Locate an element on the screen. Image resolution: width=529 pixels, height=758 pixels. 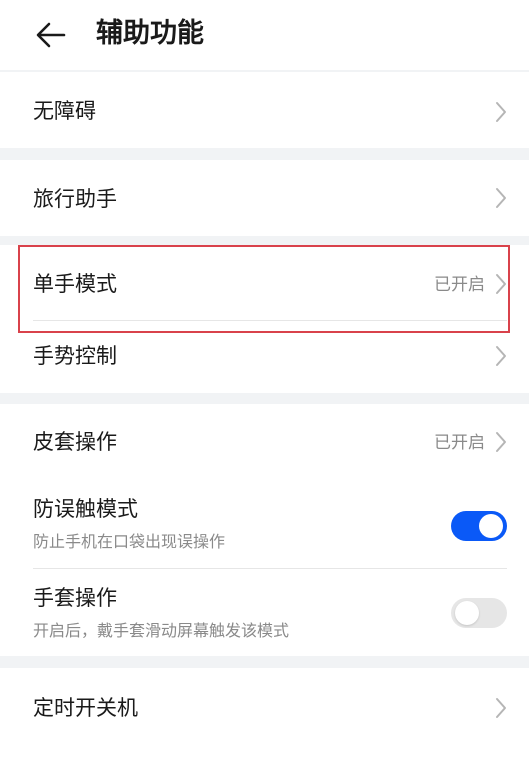
list-item-label: 皮套操作 is located at coordinates (75, 442).